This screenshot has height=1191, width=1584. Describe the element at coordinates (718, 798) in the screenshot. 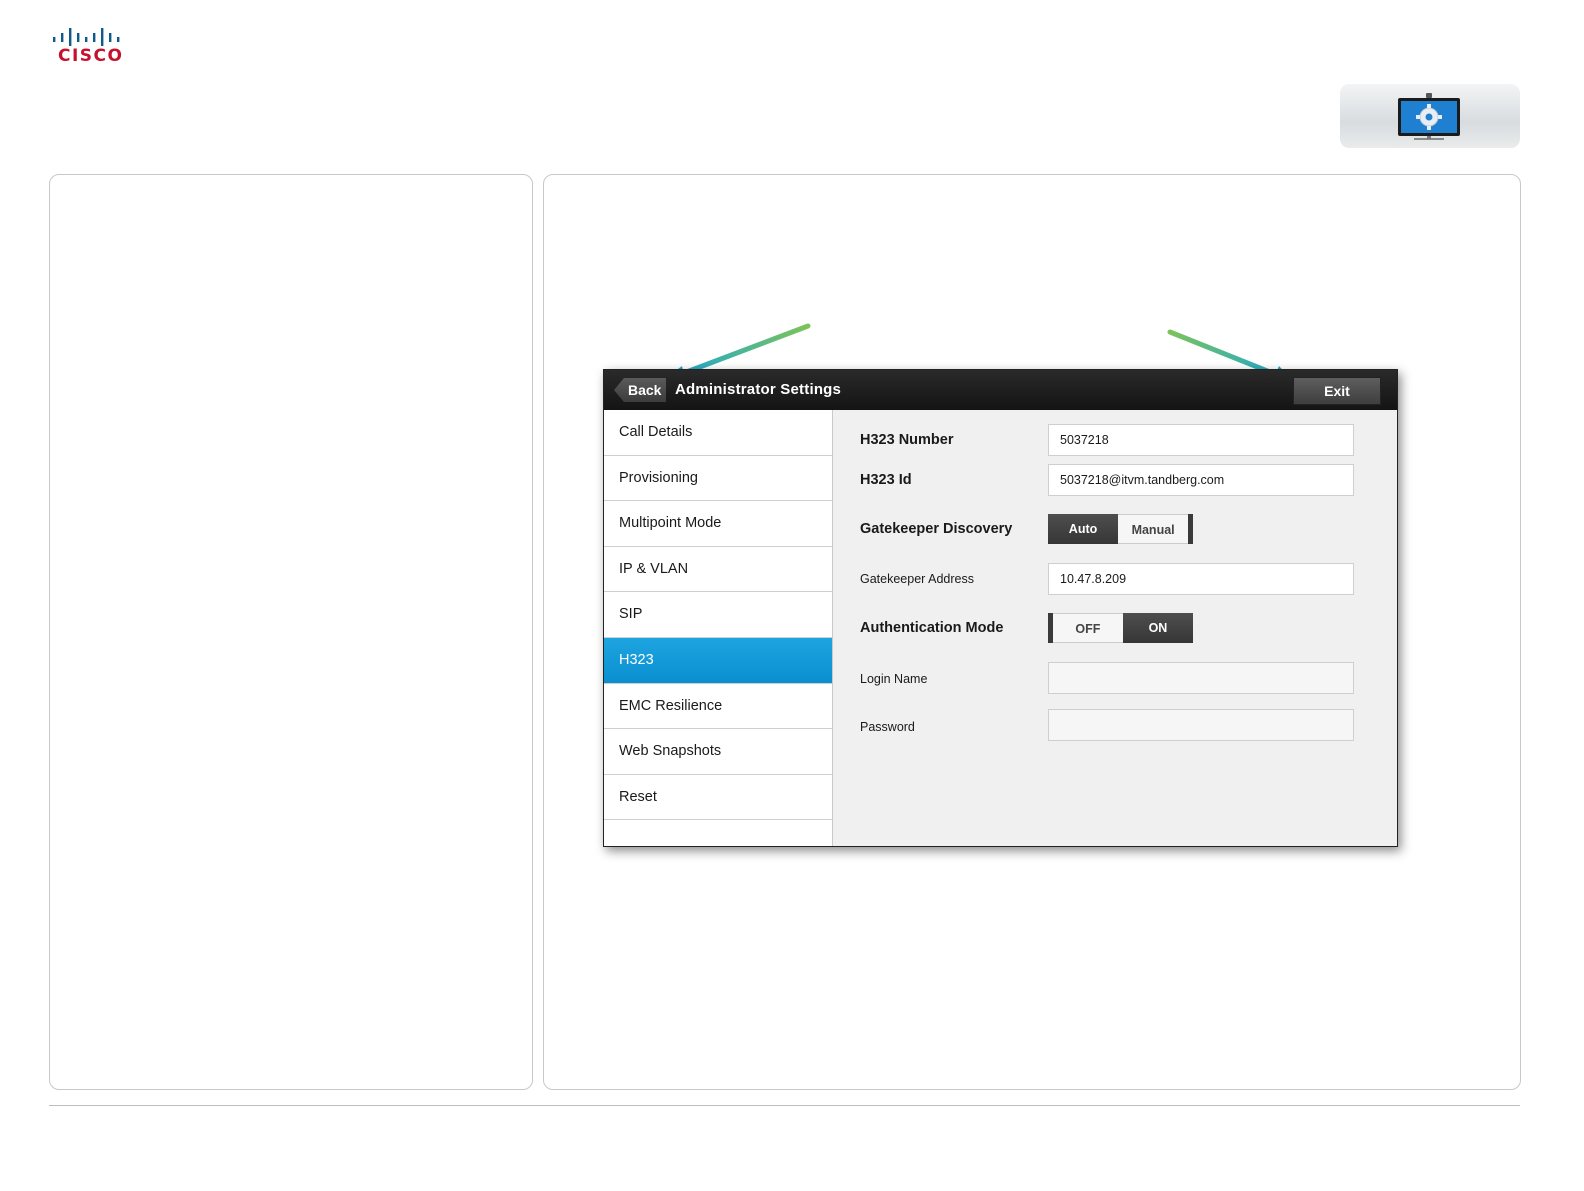

I see `menu-item-reset: Reset` at that location.